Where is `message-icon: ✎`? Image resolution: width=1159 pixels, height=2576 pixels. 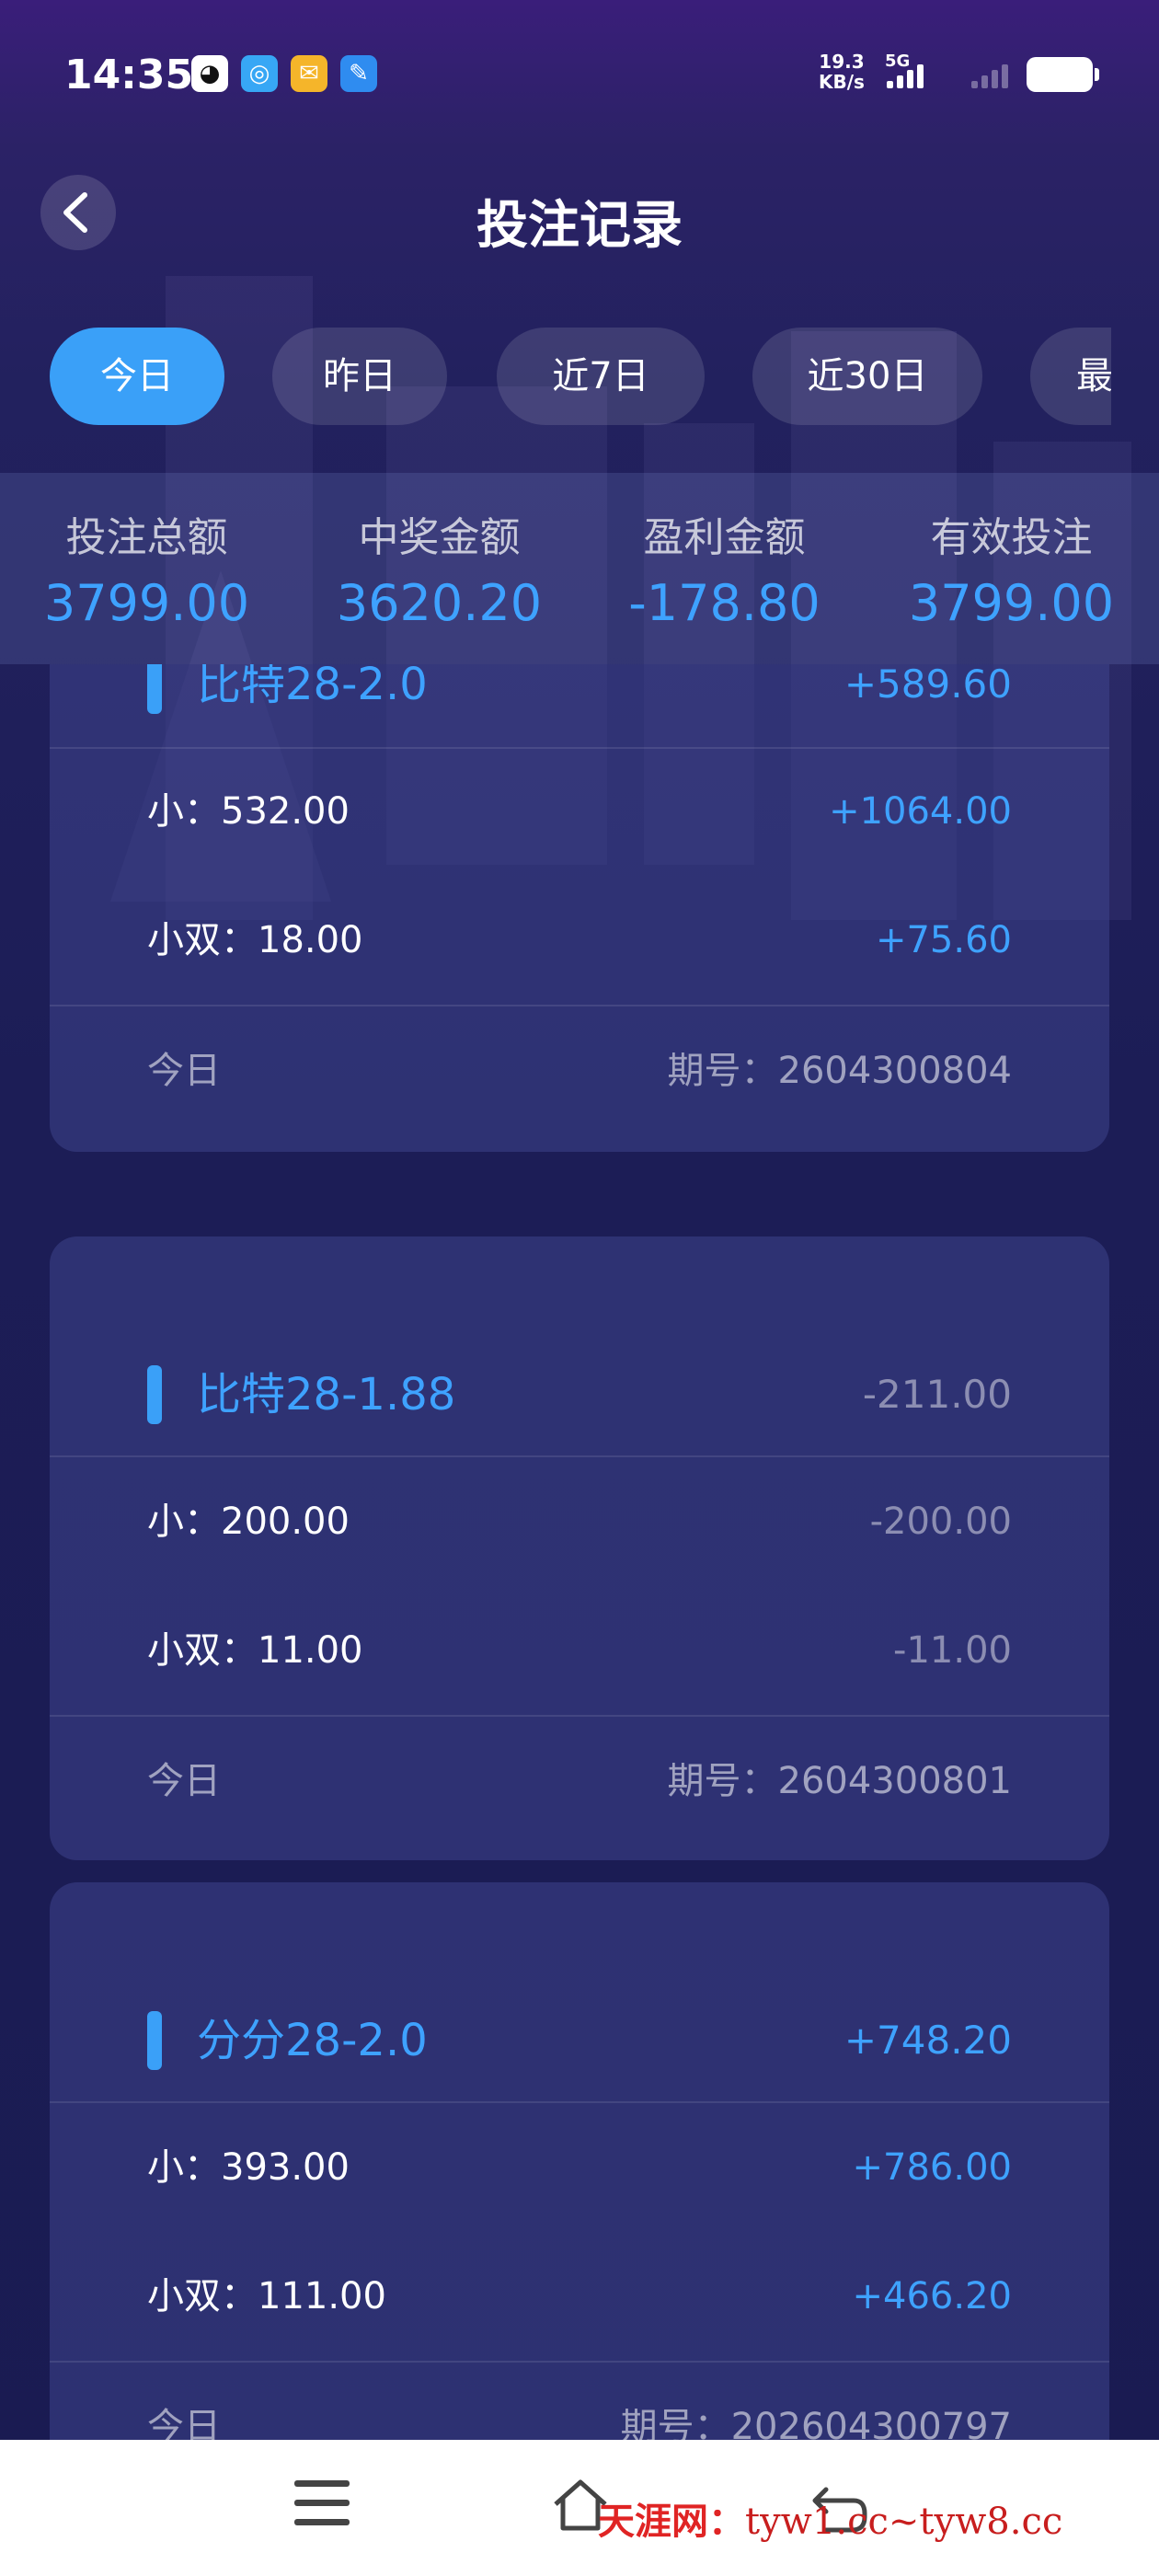
message-icon: ✎ is located at coordinates (358, 73).